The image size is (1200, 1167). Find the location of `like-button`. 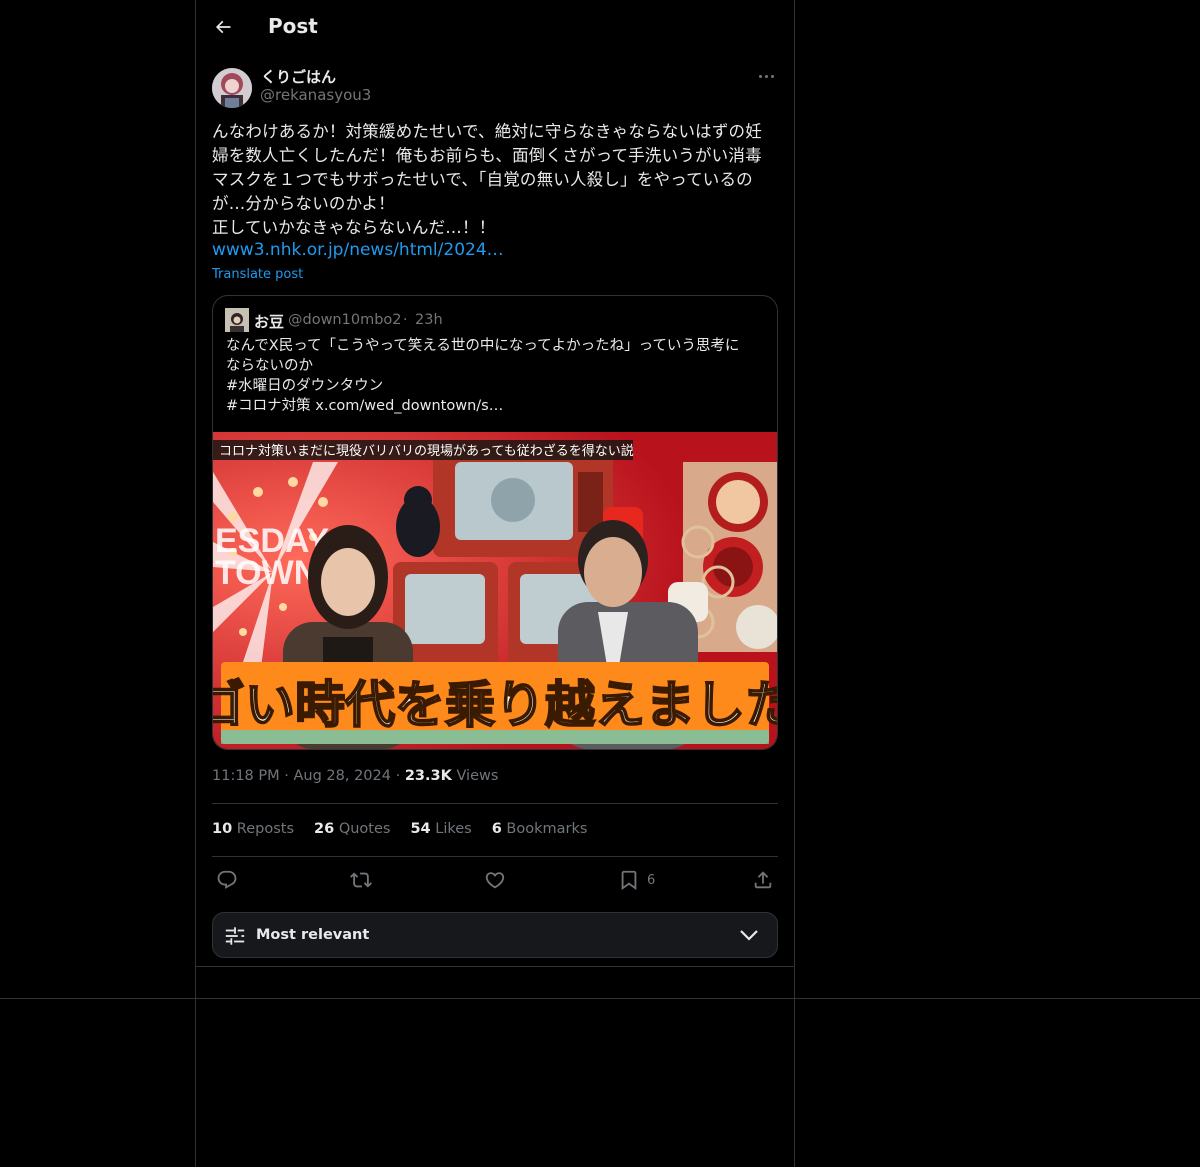

like-button is located at coordinates (495, 880).